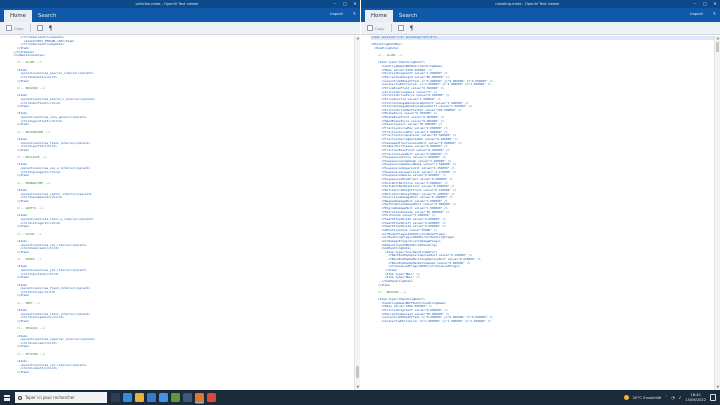 The image size is (720, 405). What do you see at coordinates (626, 397) in the screenshot?
I see `weather-icon` at bounding box center [626, 397].